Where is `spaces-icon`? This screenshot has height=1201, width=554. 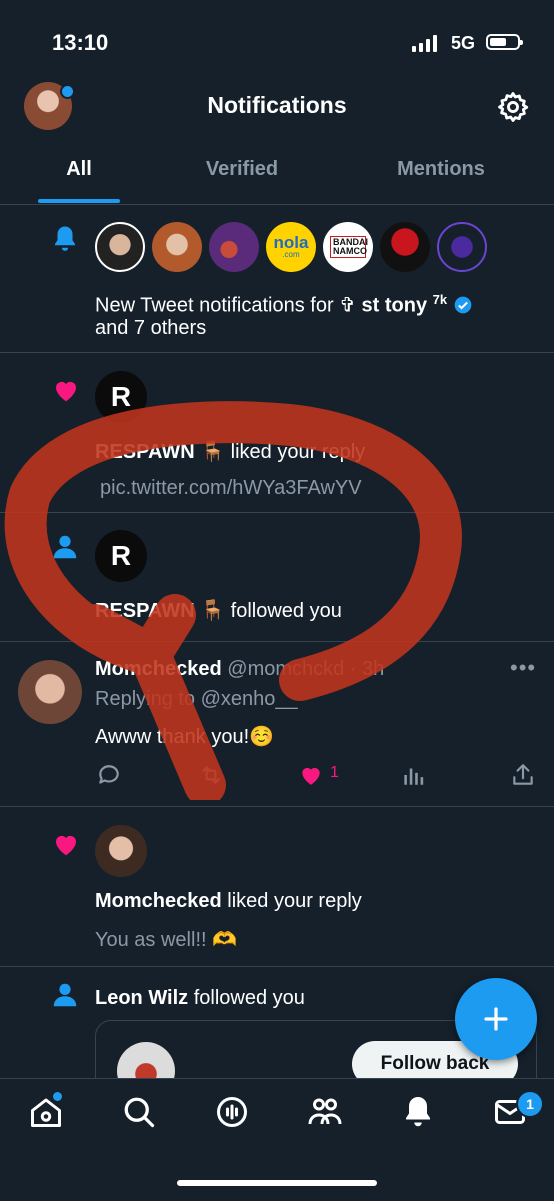
spaces-icon is located at coordinates (232, 1112).